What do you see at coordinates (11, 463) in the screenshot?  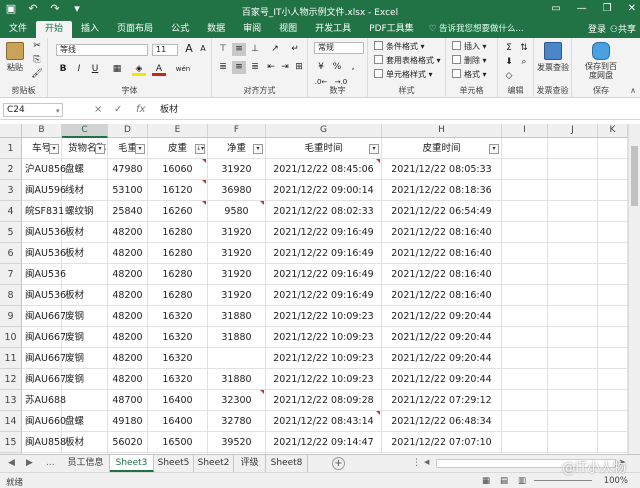 I see `sheet-prev-icon: ◀` at bounding box center [11, 463].